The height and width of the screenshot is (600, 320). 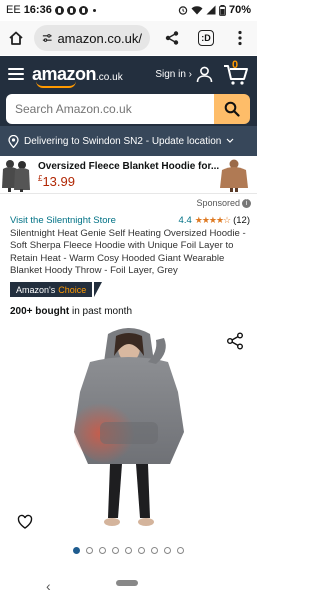 I want to click on cart-button: 0, so click(x=236, y=72).